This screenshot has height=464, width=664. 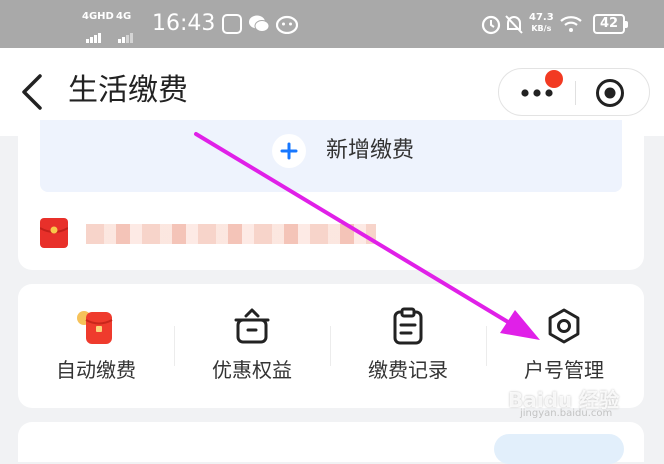 What do you see at coordinates (289, 151) in the screenshot?
I see `plus-icon` at bounding box center [289, 151].